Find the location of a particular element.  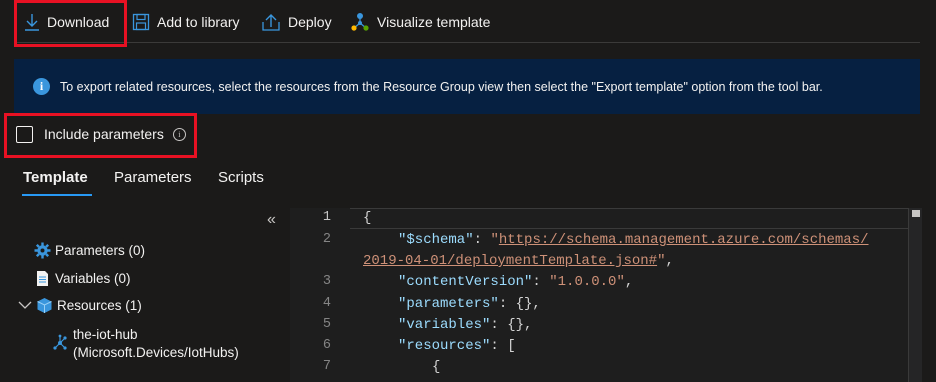

gear-icon is located at coordinates (42, 250).